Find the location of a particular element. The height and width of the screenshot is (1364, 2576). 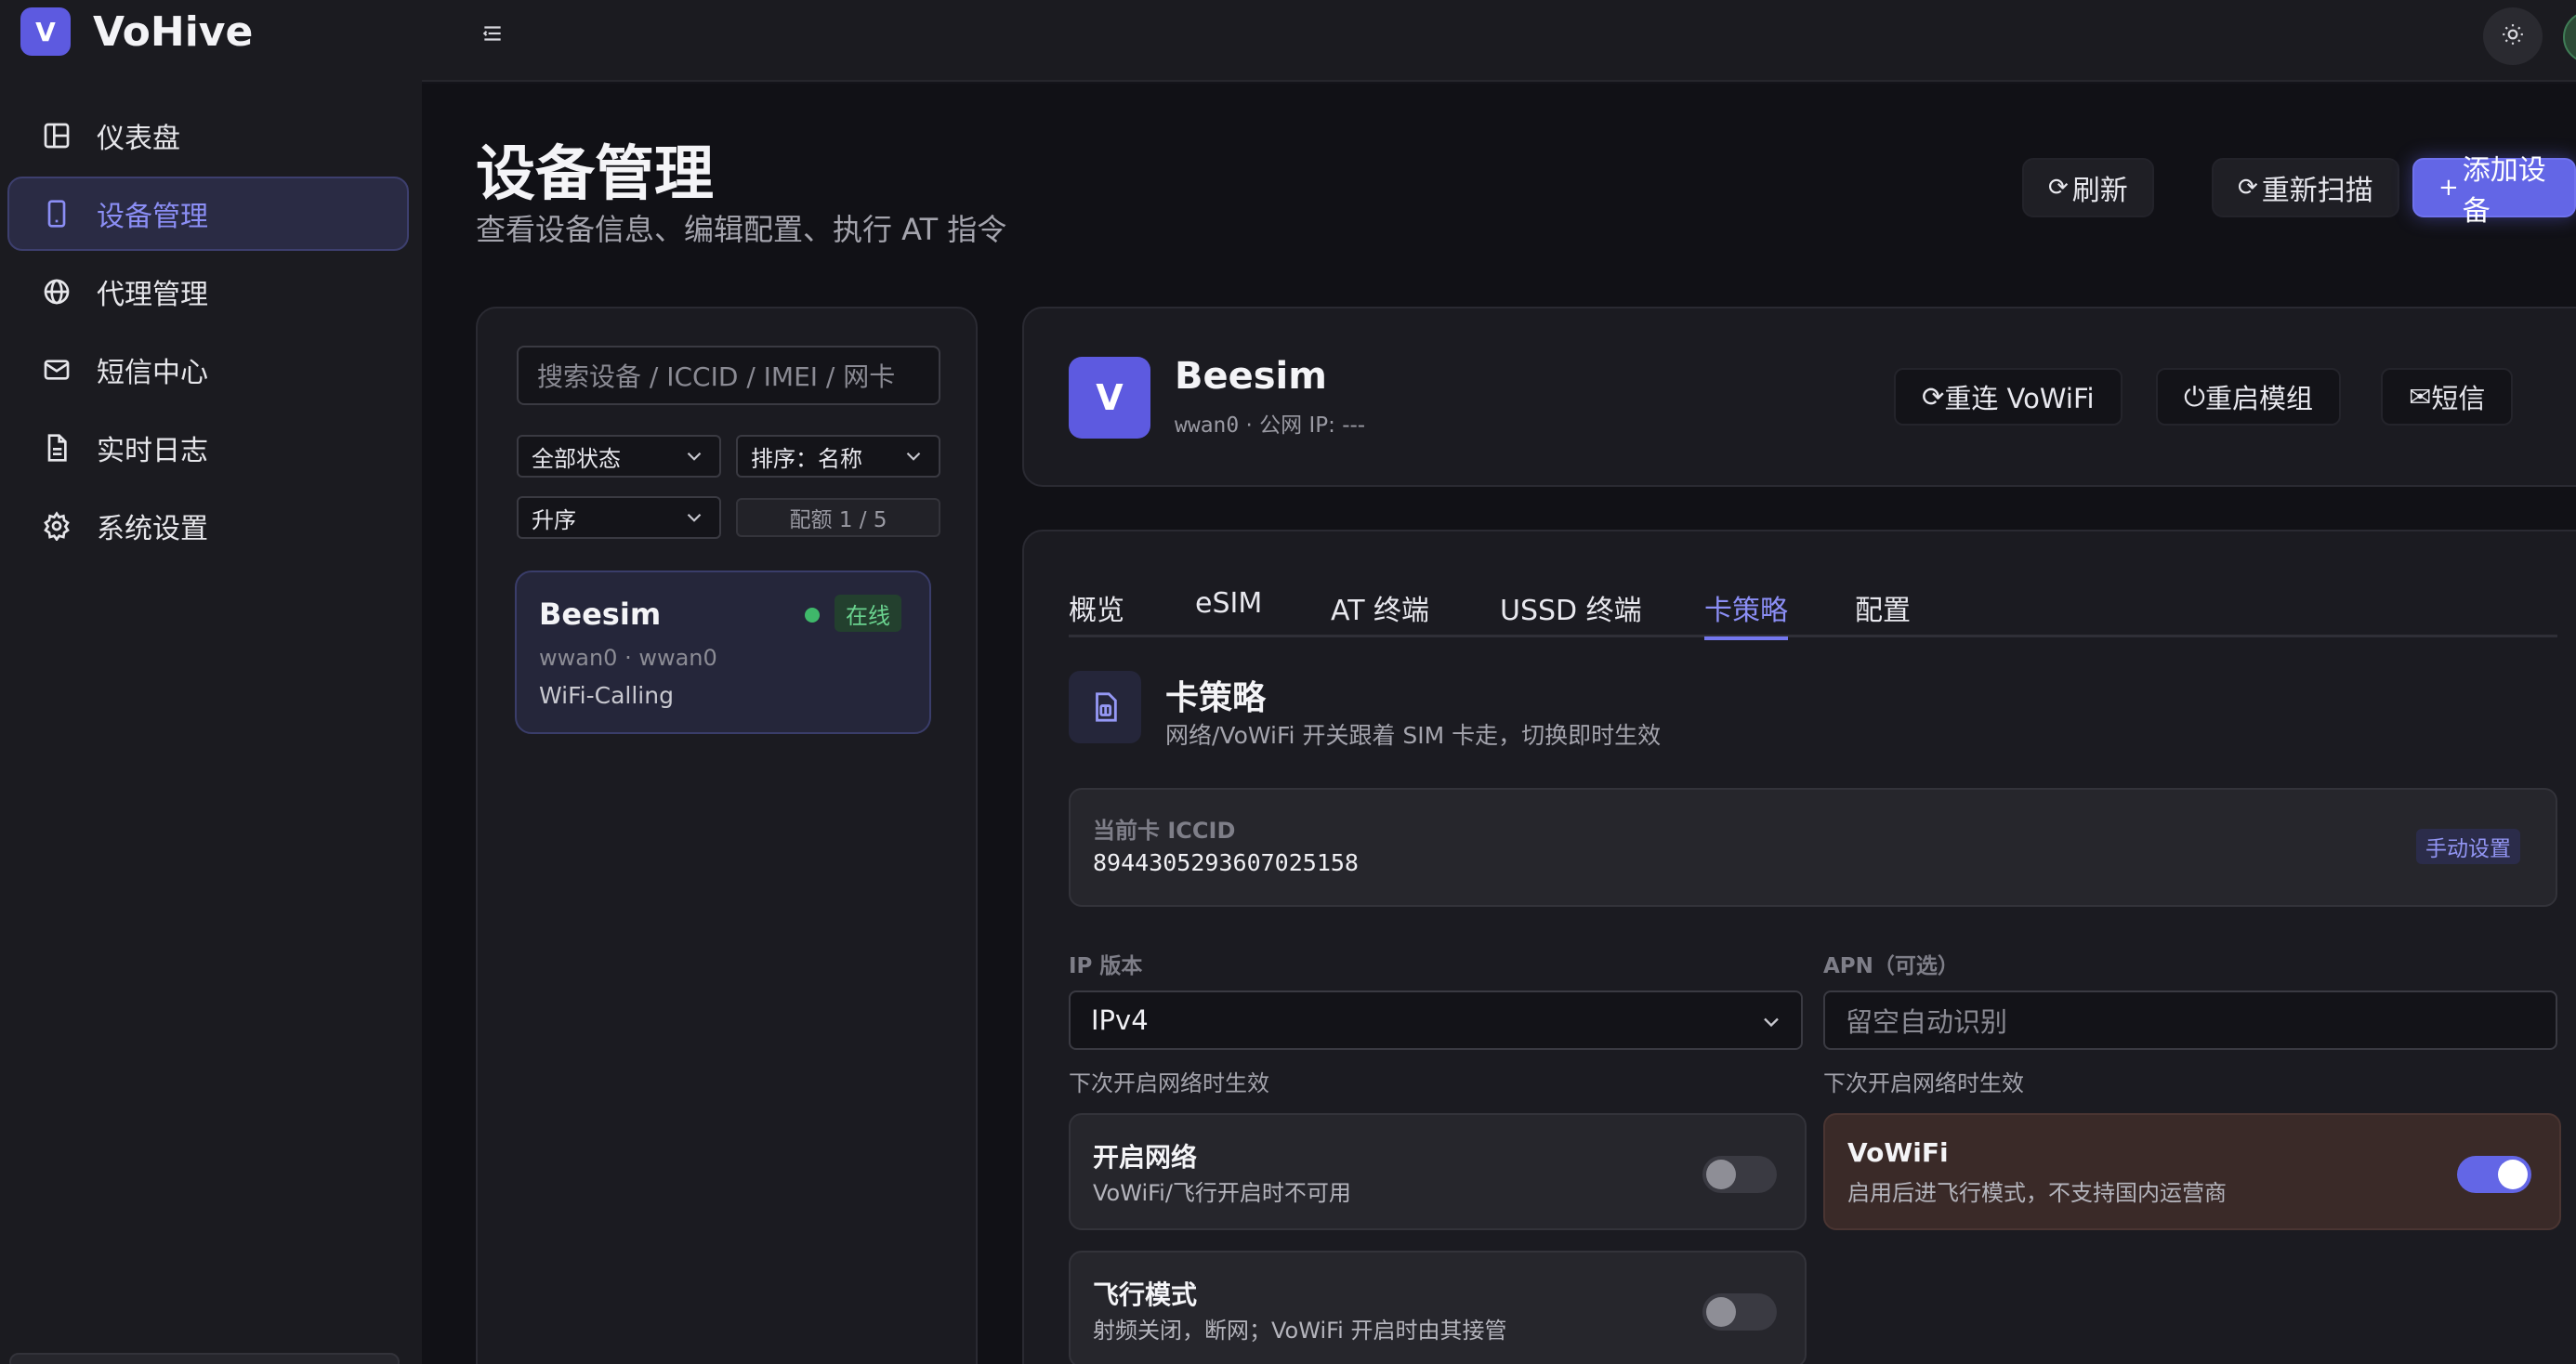

tab-overview: 概览 is located at coordinates (1096, 612).